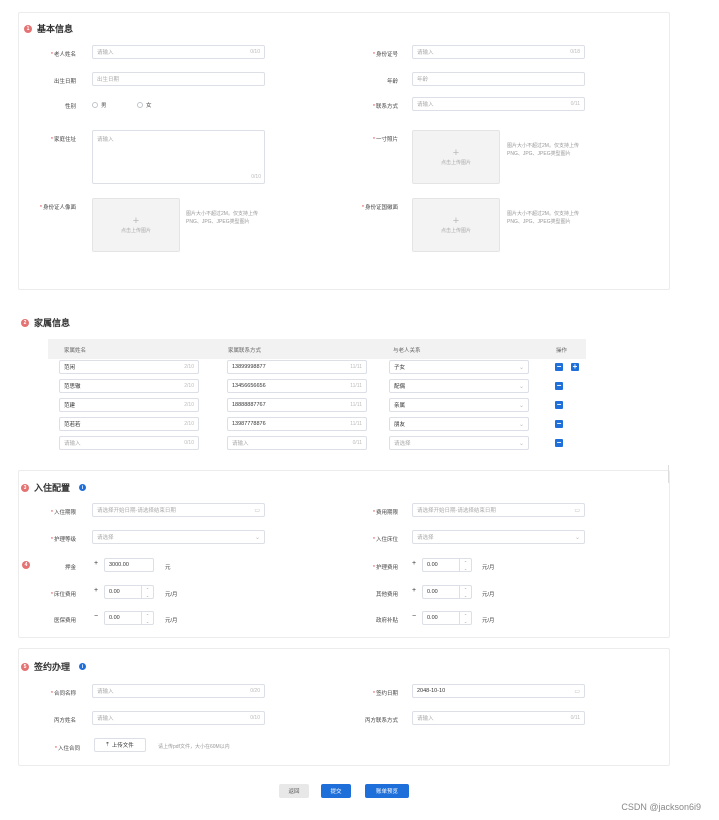 This screenshot has width=719, height=820. I want to click on family-phone-input: 请输入 0/11, so click(297, 443).